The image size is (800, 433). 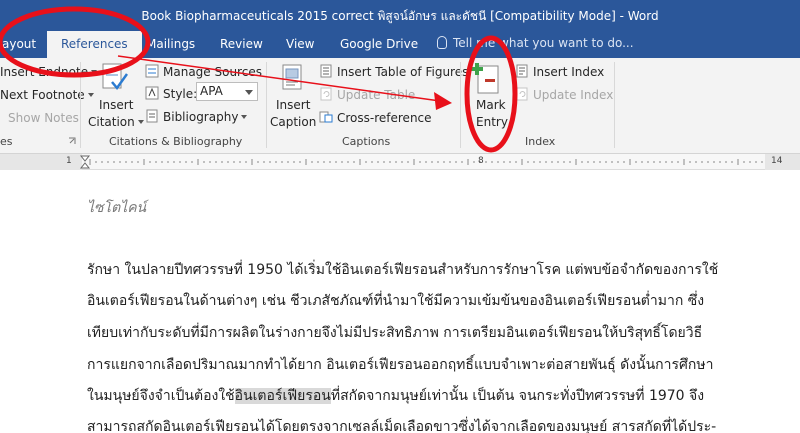 What do you see at coordinates (293, 105) in the screenshot?
I see `insert-caption-label-1: Insert` at bounding box center [293, 105].